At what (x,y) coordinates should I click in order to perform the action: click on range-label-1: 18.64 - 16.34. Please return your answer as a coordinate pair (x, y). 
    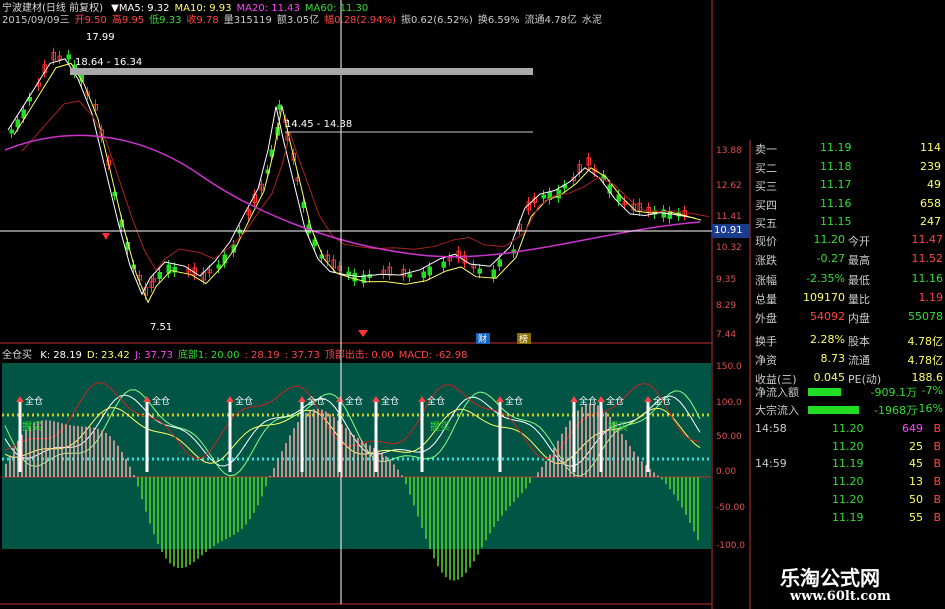
    Looking at the image, I should click on (109, 62).